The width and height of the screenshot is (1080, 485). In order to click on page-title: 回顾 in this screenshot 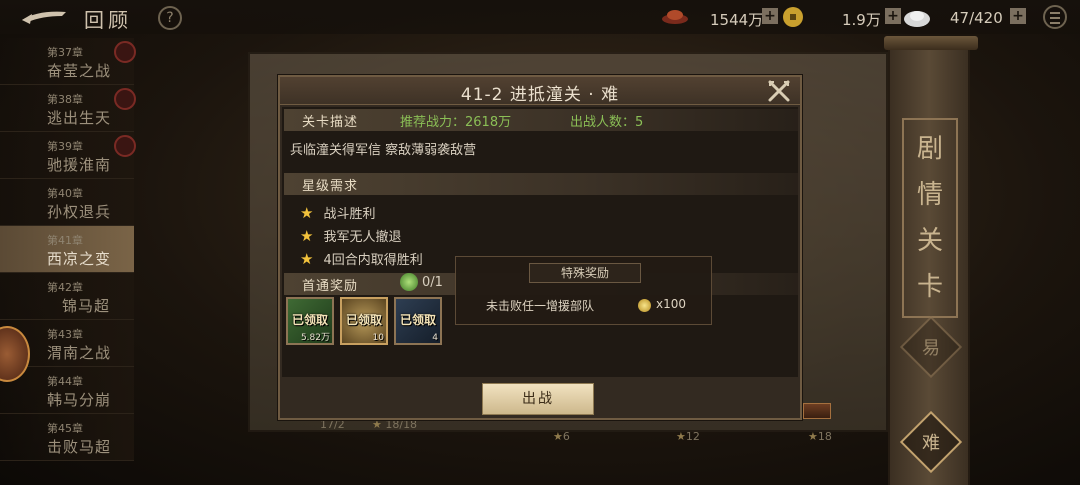, I will do `click(108, 20)`.